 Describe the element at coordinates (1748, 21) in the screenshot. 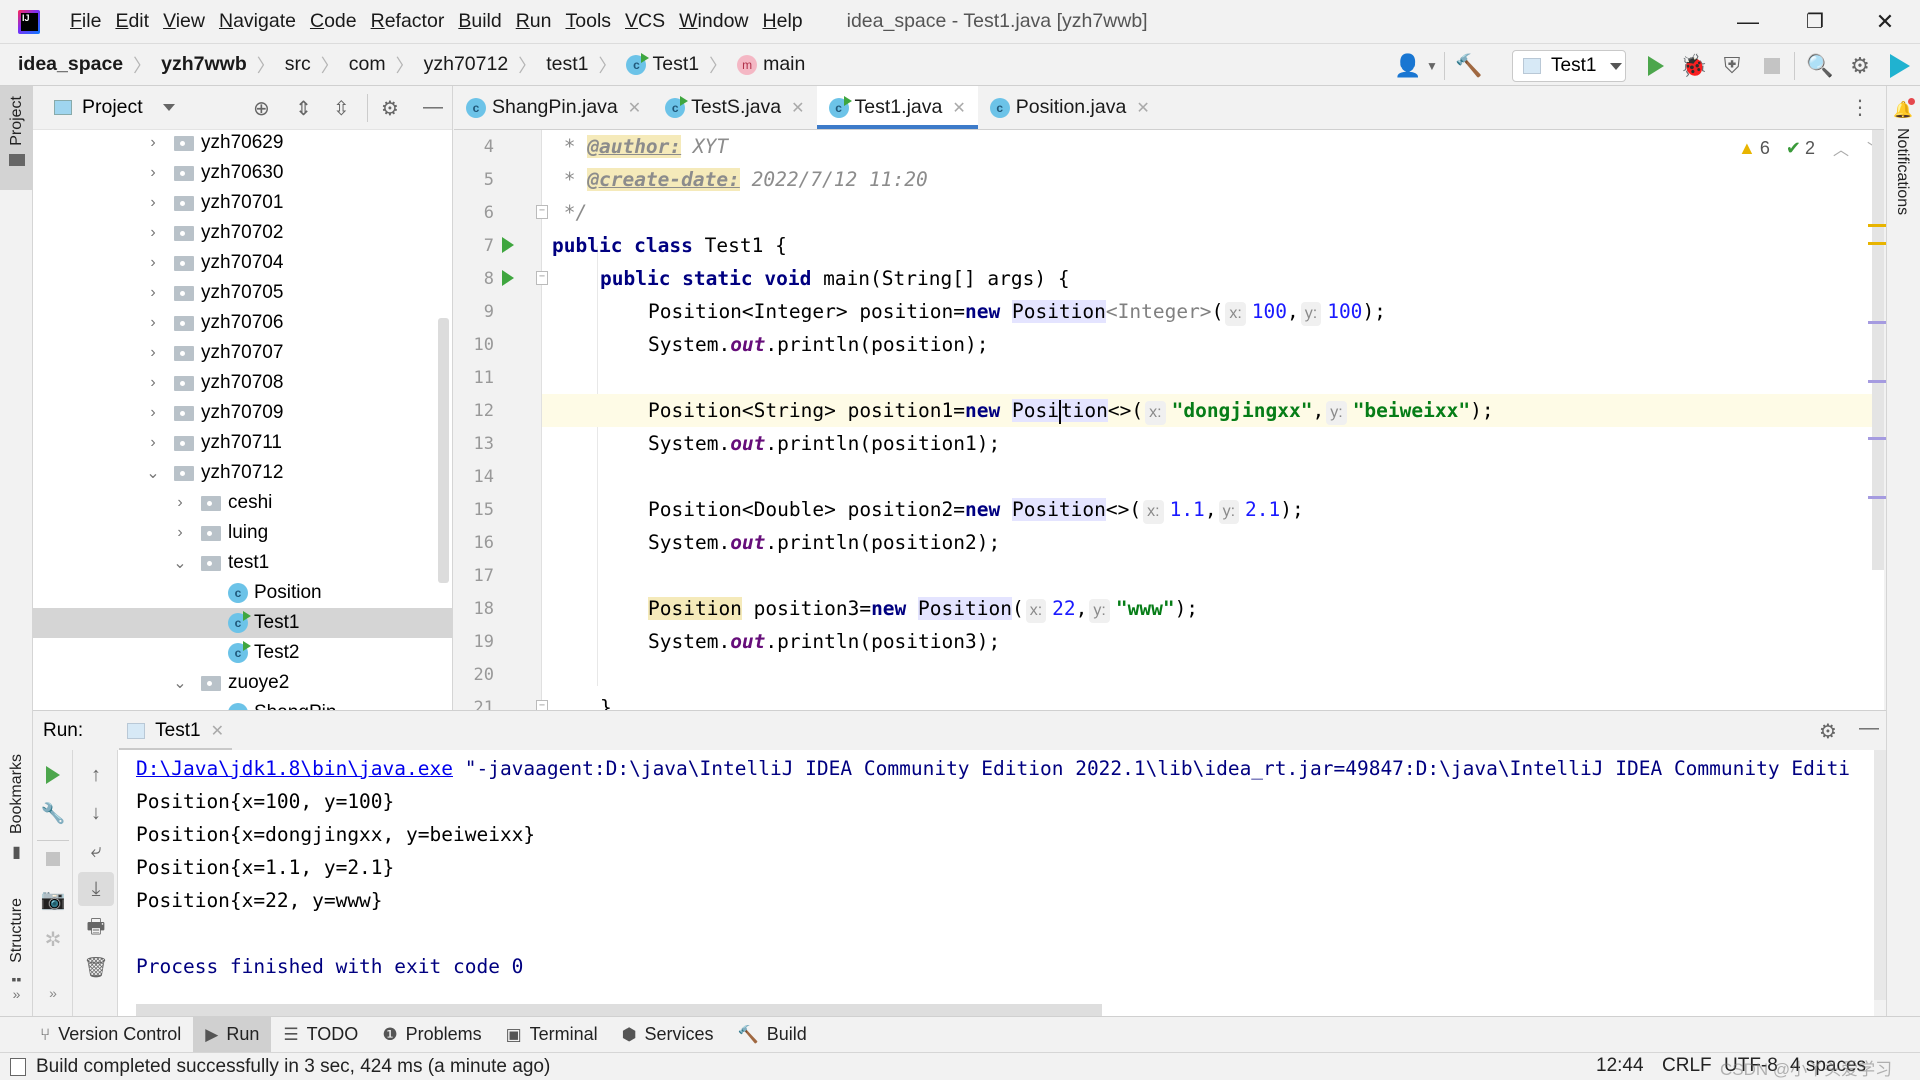

I see `minimize-button: —` at that location.